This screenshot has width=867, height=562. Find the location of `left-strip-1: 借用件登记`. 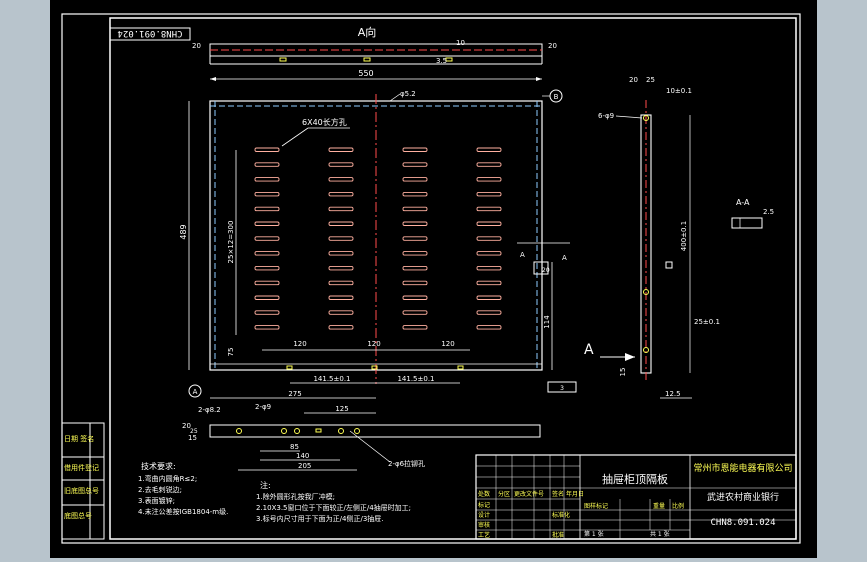

left-strip-1: 借用件登记 is located at coordinates (81, 467).